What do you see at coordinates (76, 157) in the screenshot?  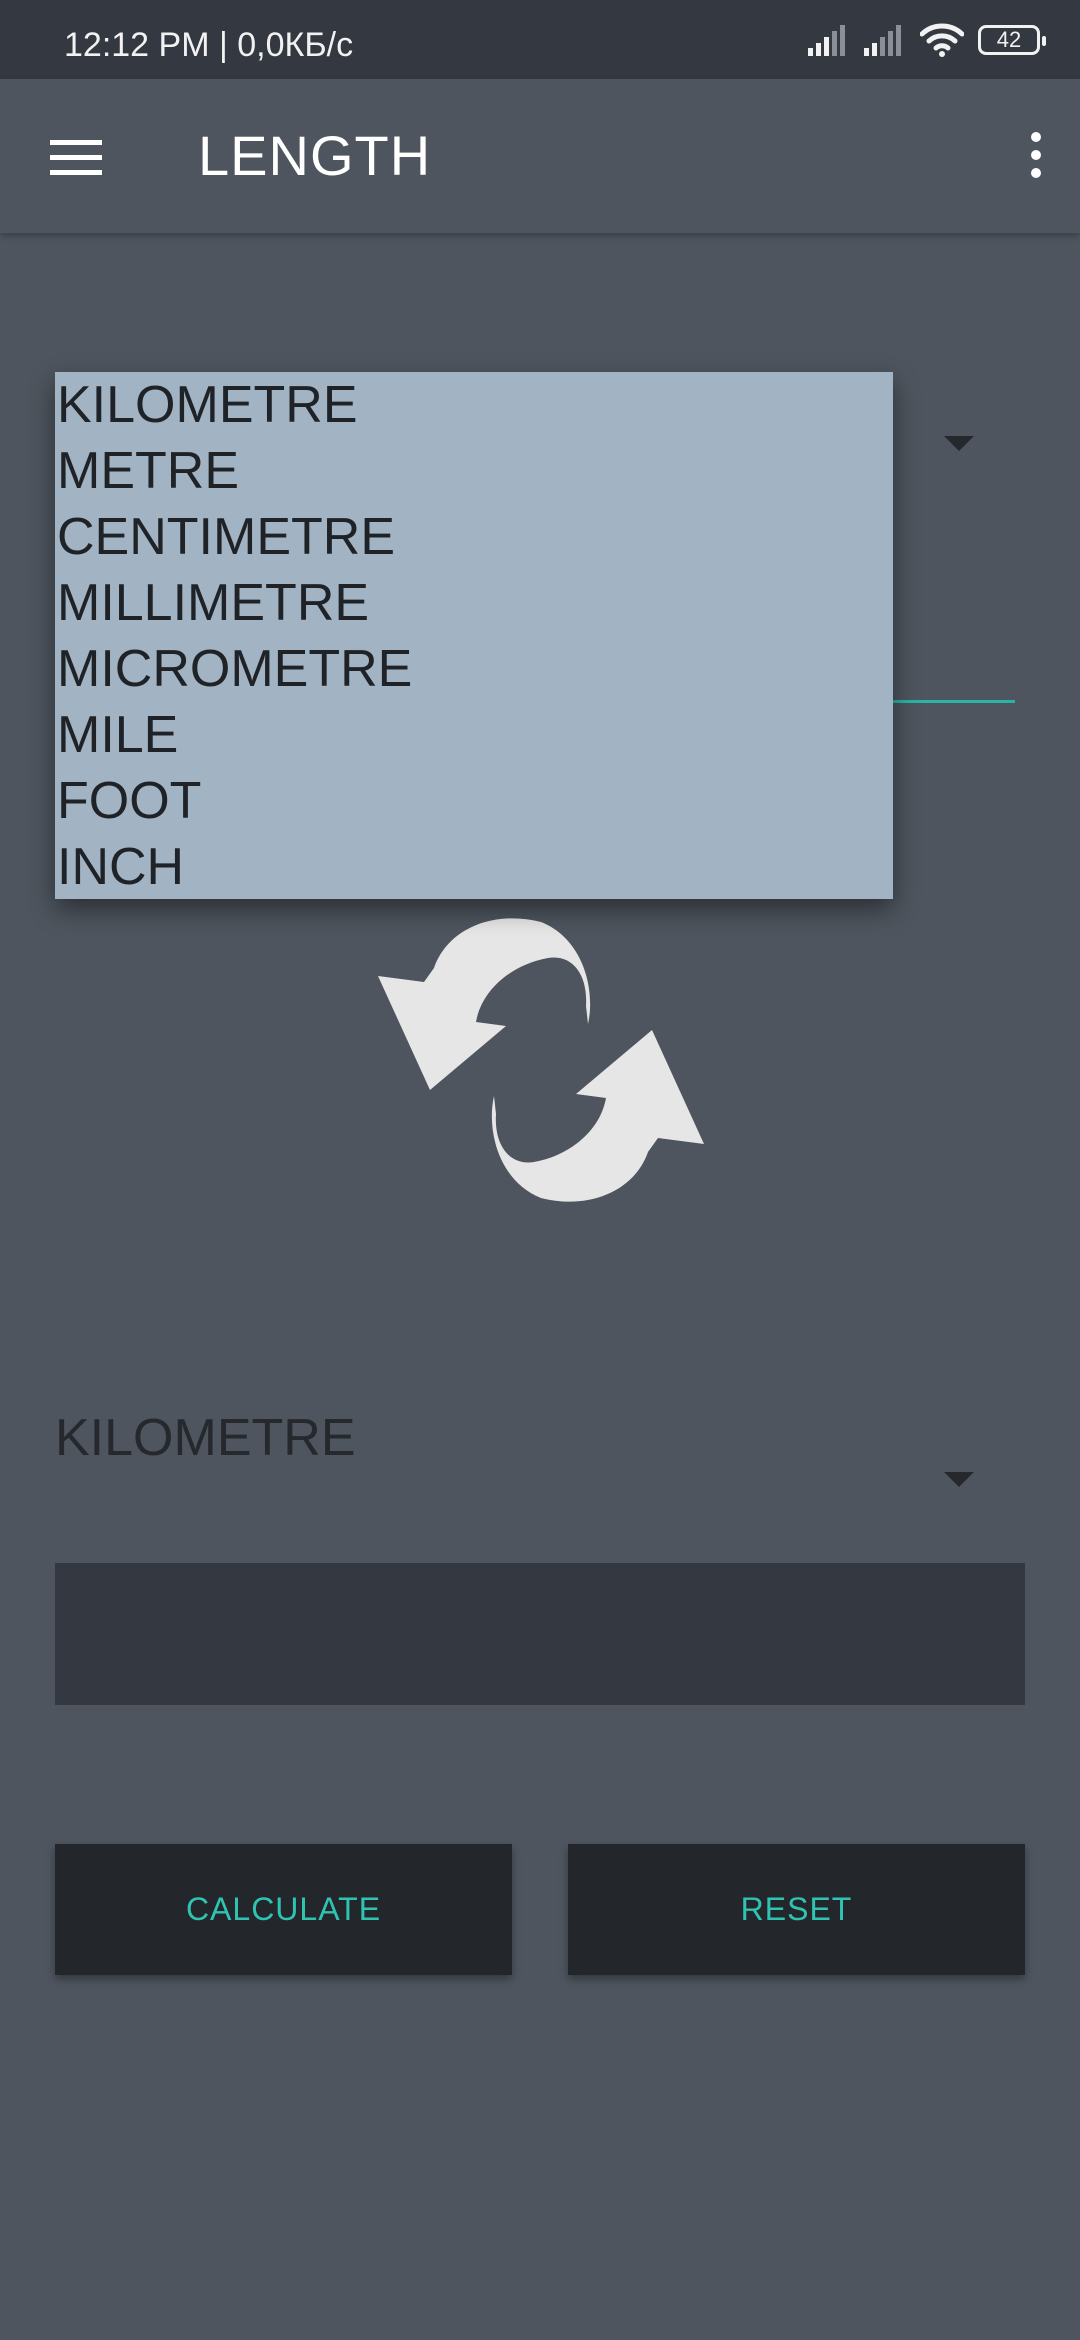 I see `hamburger-menu-icon` at bounding box center [76, 157].